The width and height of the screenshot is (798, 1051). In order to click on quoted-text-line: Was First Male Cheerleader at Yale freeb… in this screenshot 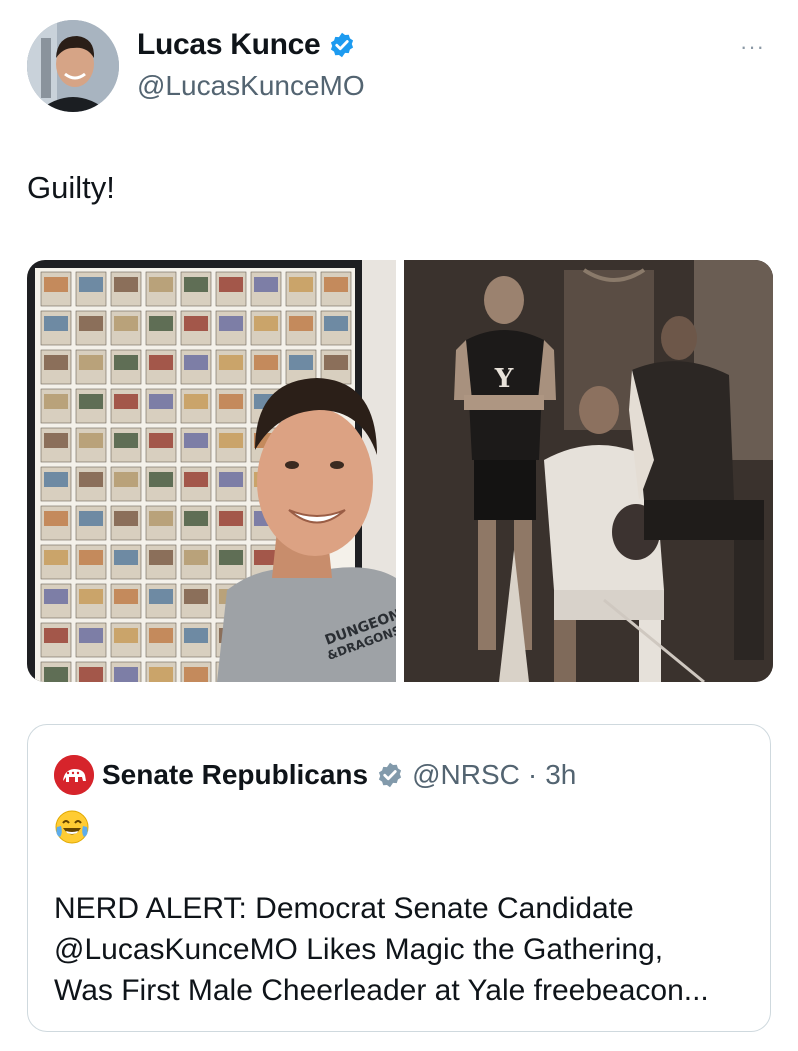, I will do `click(381, 990)`.